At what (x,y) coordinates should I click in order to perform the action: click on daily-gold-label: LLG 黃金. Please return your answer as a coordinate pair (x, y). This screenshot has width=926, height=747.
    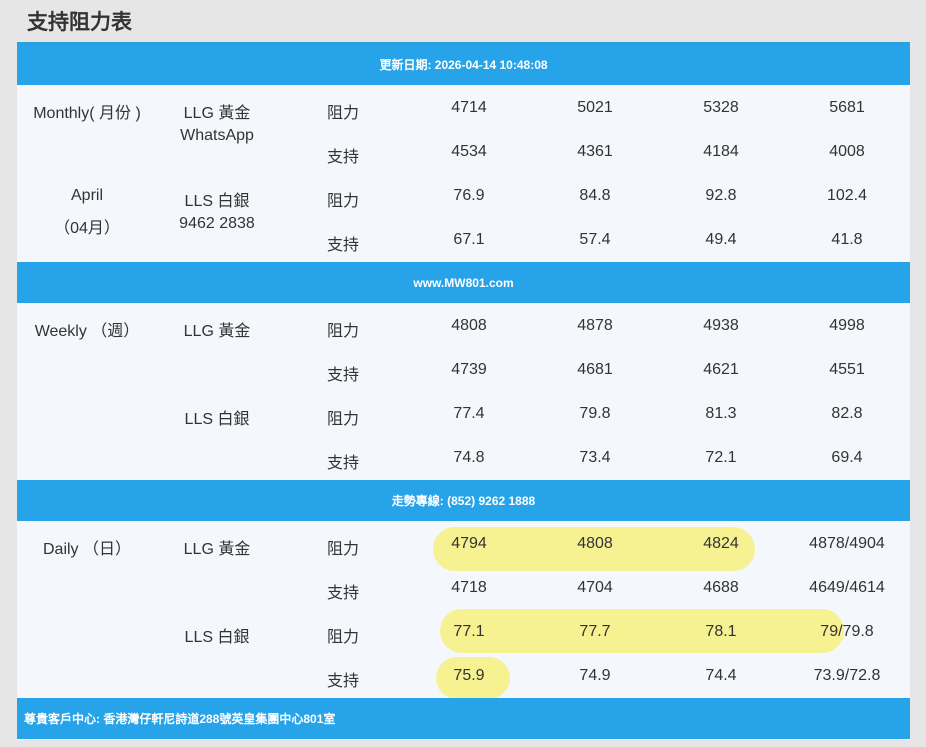
    Looking at the image, I should click on (217, 549).